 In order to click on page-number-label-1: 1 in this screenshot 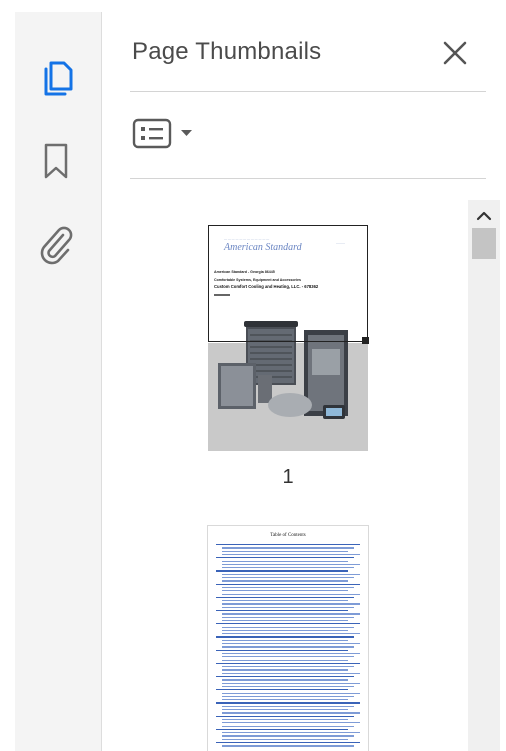, I will do `click(288, 477)`.